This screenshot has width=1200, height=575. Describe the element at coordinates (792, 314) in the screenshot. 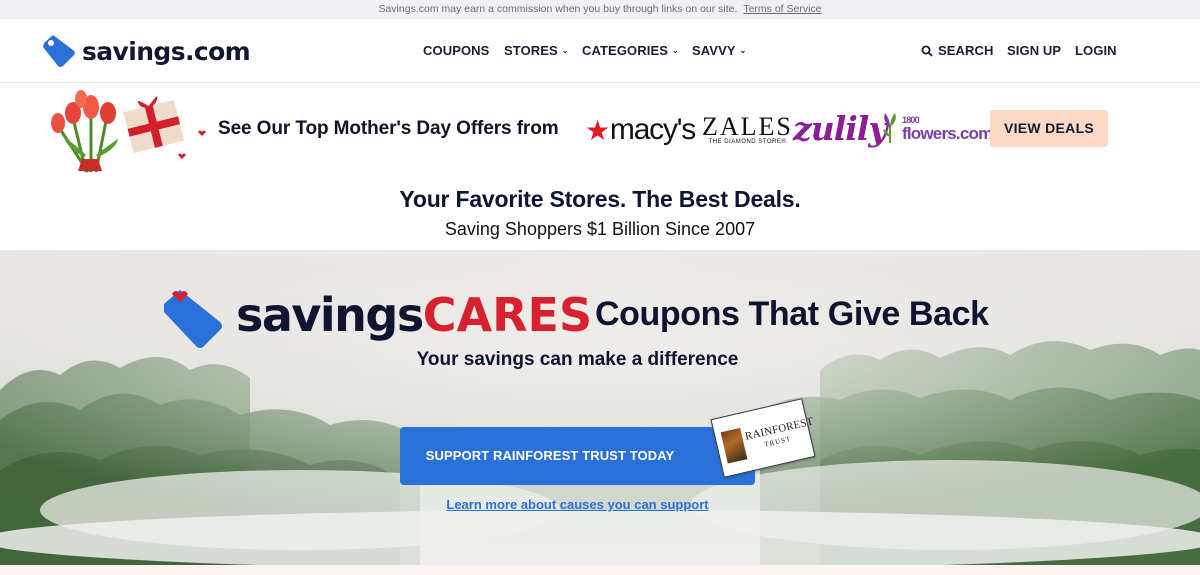

I see `cares-tagline: Coupons That Give Back` at that location.